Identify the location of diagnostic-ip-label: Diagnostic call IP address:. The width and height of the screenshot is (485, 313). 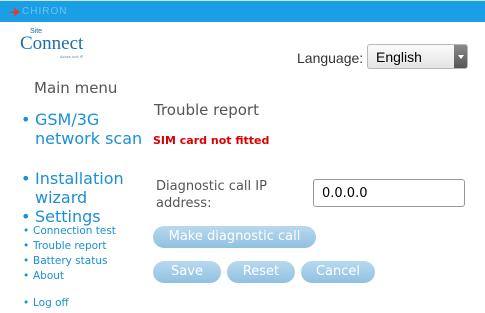
(211, 195).